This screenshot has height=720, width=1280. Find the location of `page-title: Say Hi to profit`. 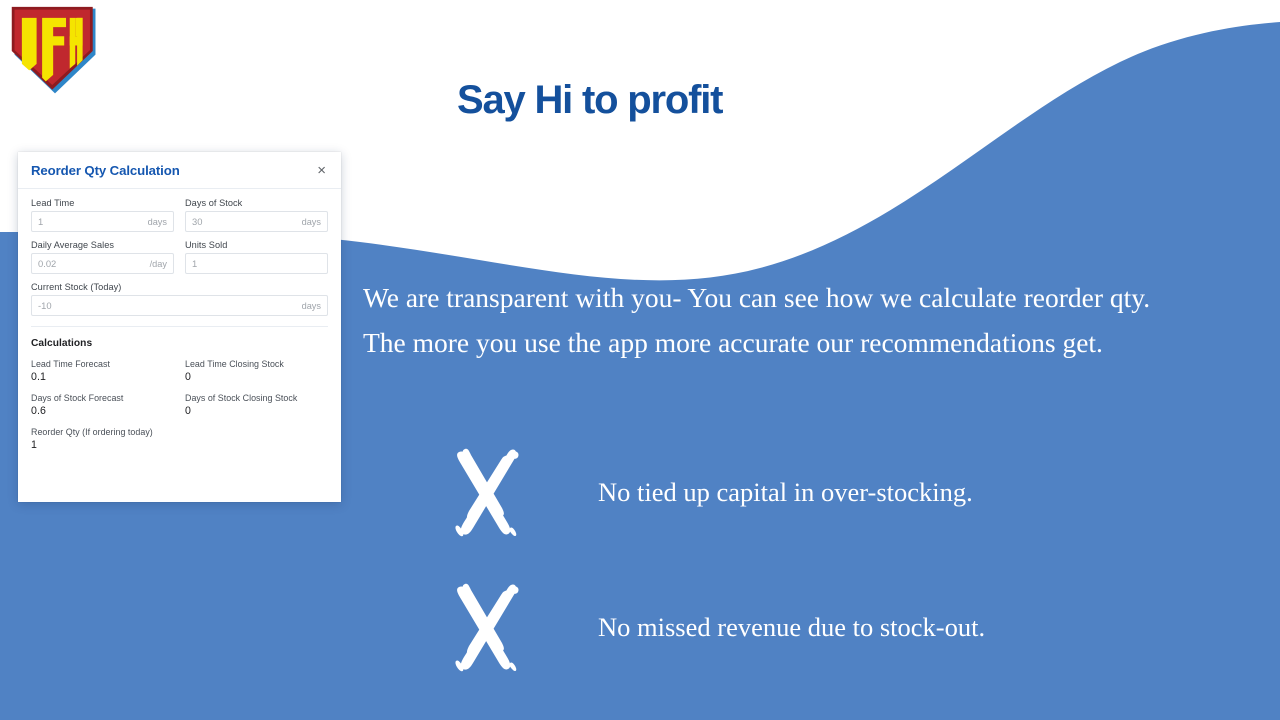

page-title: Say Hi to profit is located at coordinates (590, 100).